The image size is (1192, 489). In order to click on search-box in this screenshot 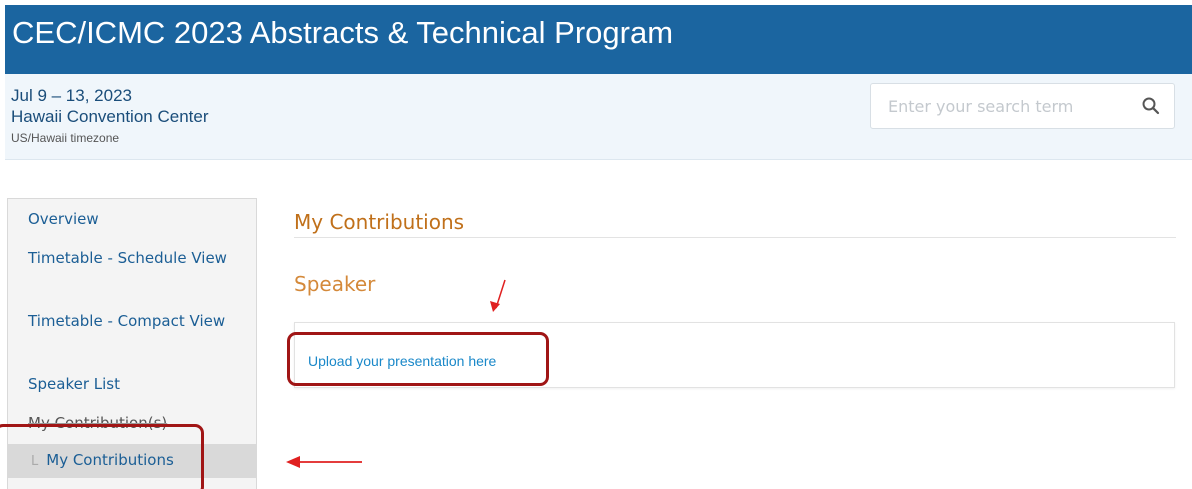, I will do `click(1022, 106)`.